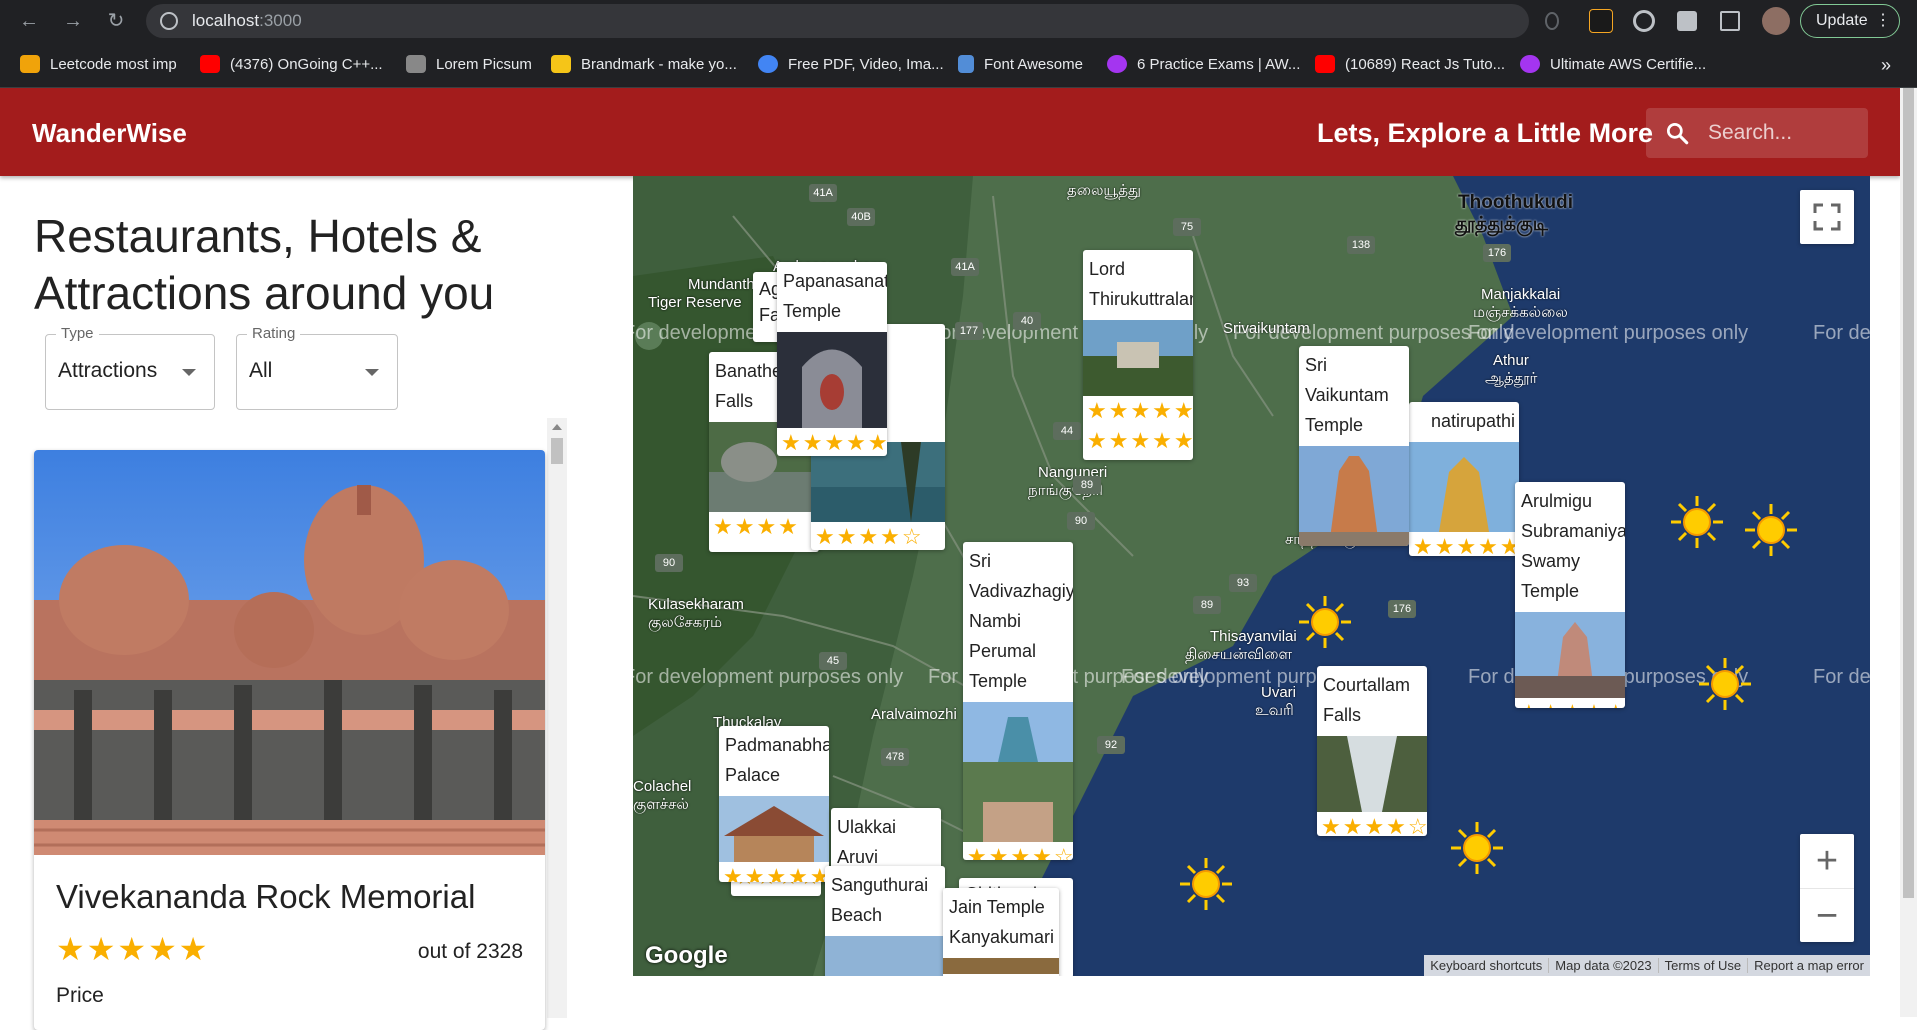  I want to click on extensions-puzzle-icon, so click(1687, 21).